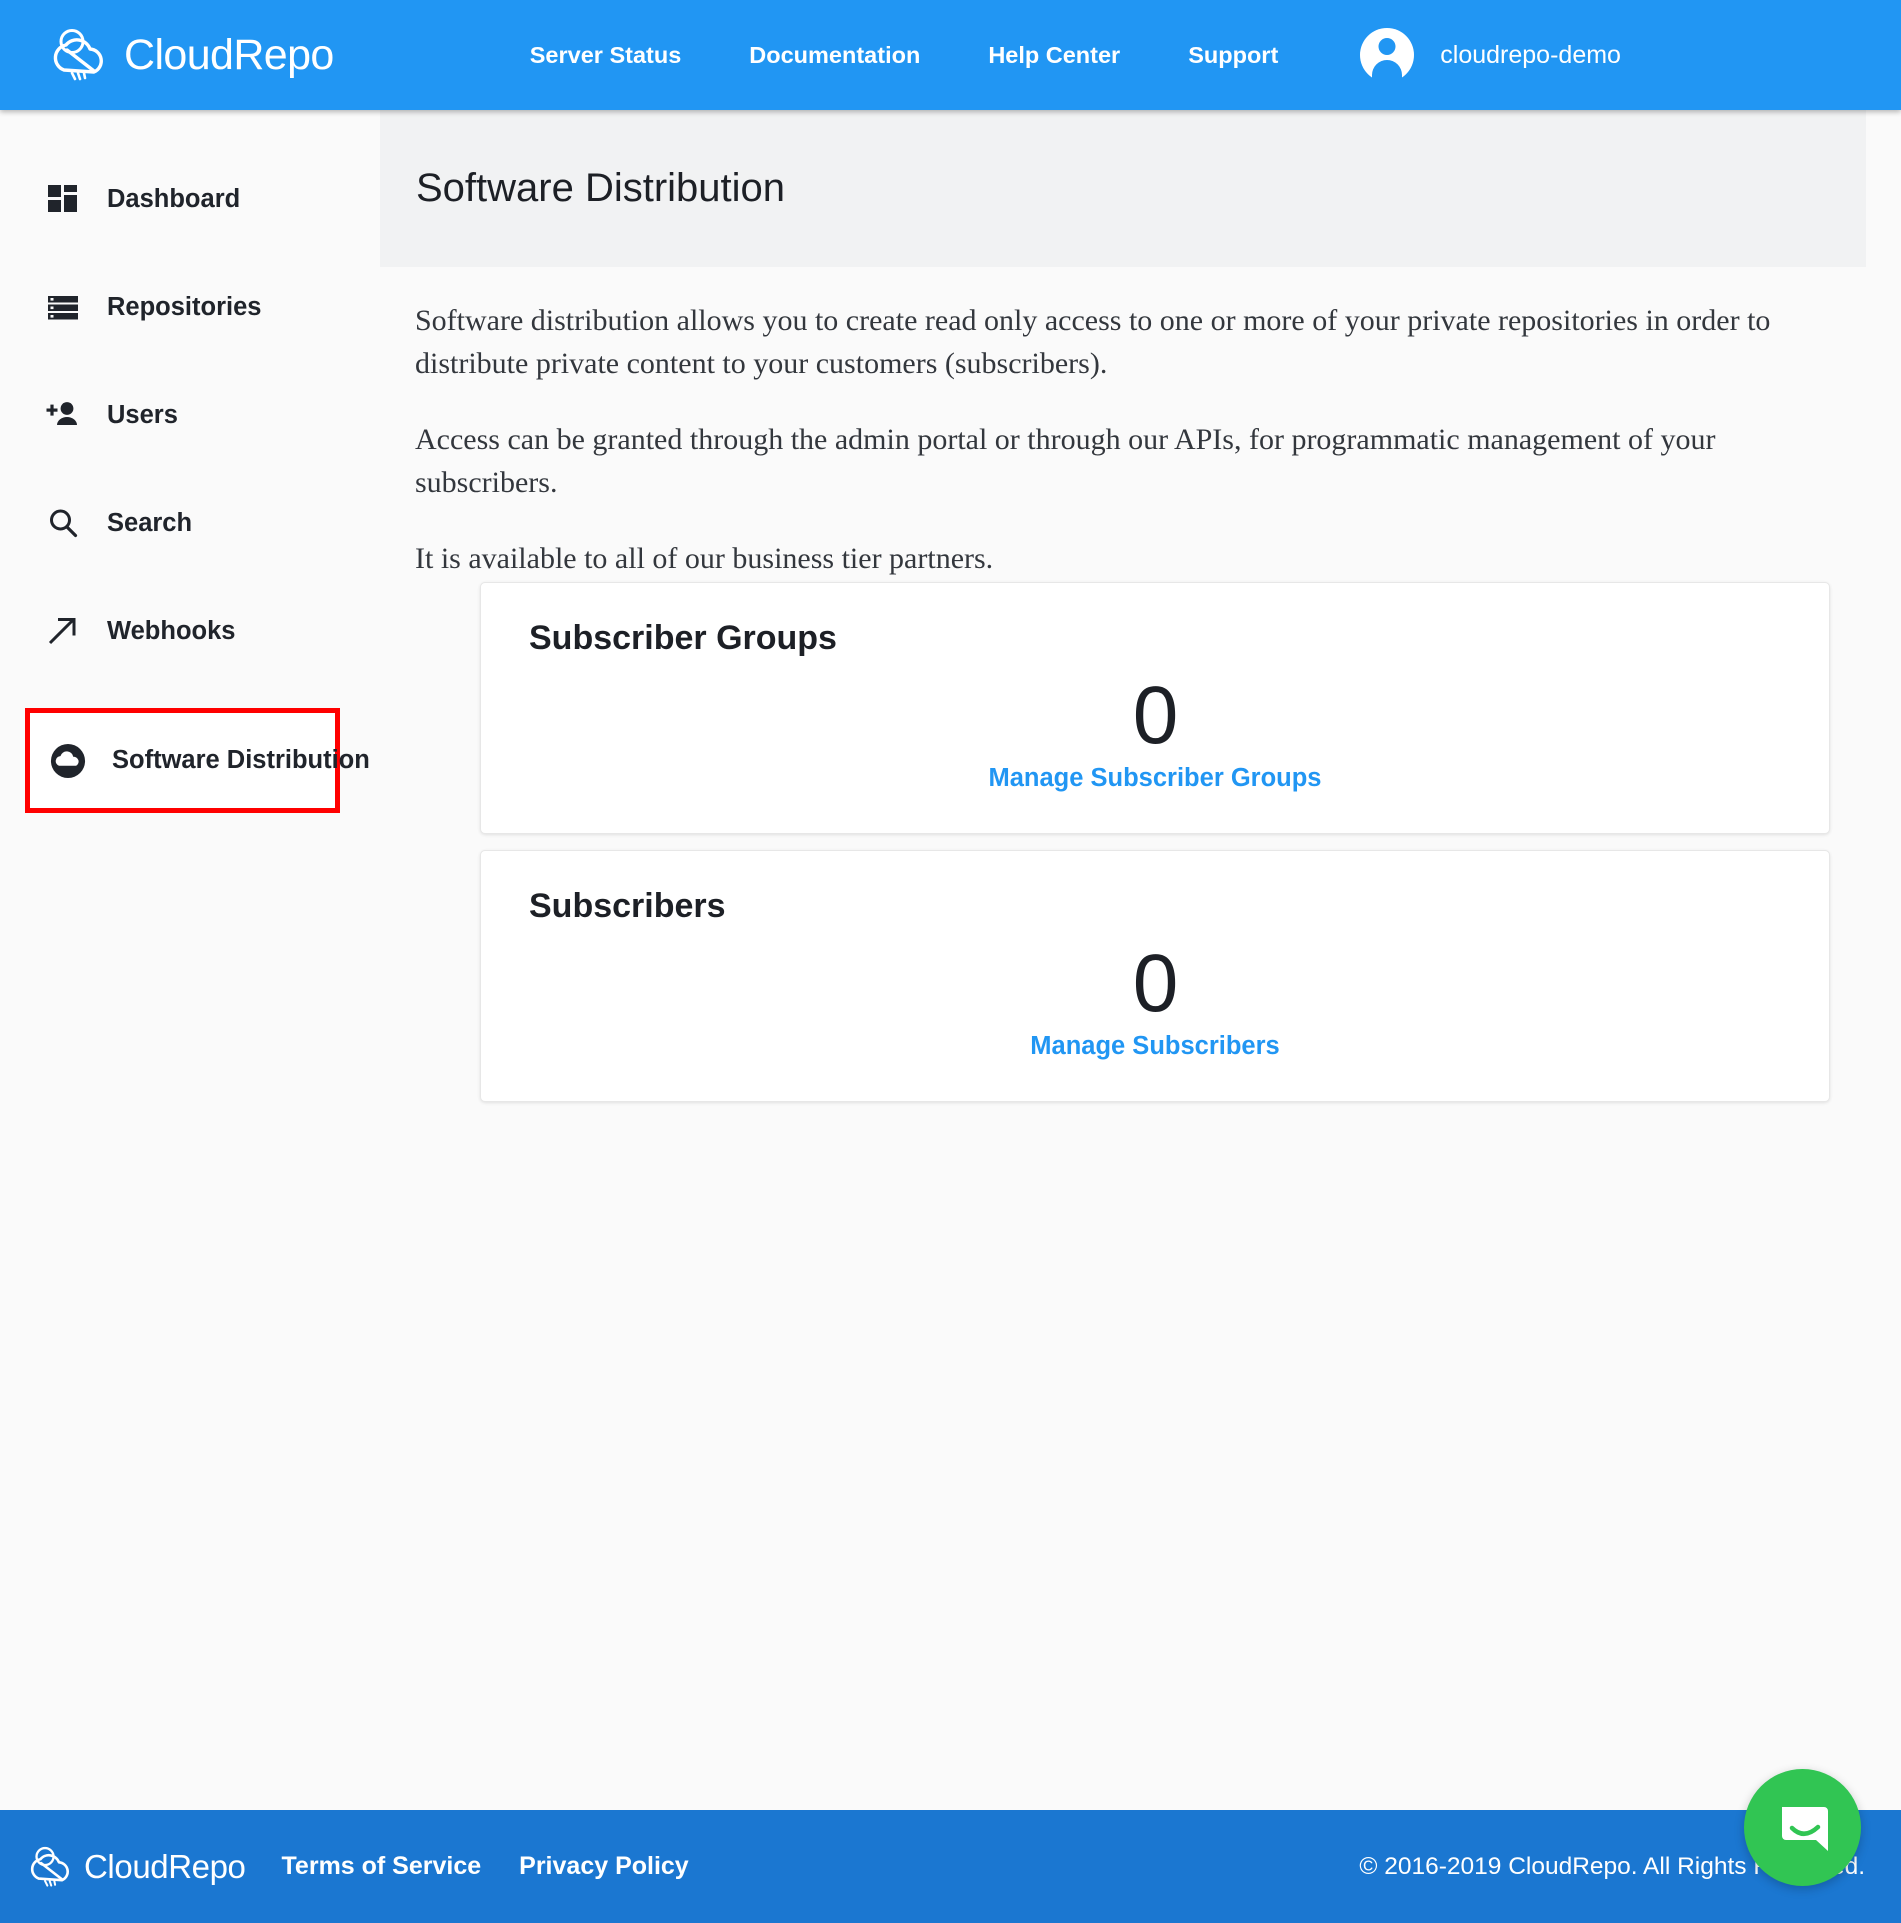 This screenshot has height=1923, width=1901. I want to click on sidebar-item-search: Search, so click(190, 523).